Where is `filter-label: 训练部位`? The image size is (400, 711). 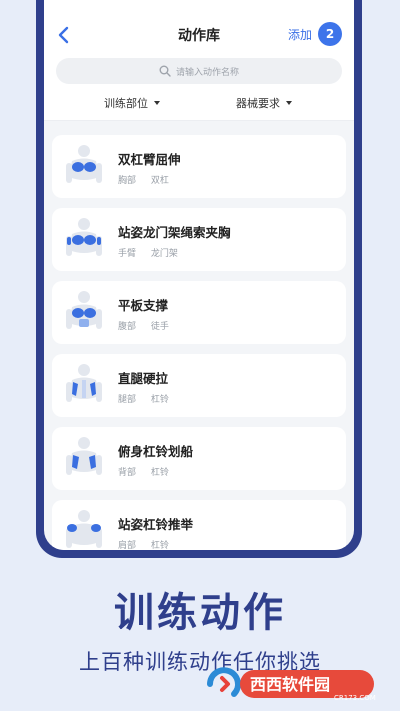 filter-label: 训练部位 is located at coordinates (126, 103).